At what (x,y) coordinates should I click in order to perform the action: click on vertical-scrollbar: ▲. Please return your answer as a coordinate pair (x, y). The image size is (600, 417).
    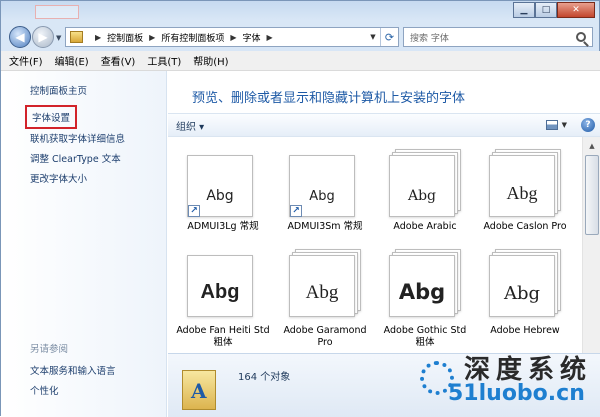
    Looking at the image, I should click on (591, 245).